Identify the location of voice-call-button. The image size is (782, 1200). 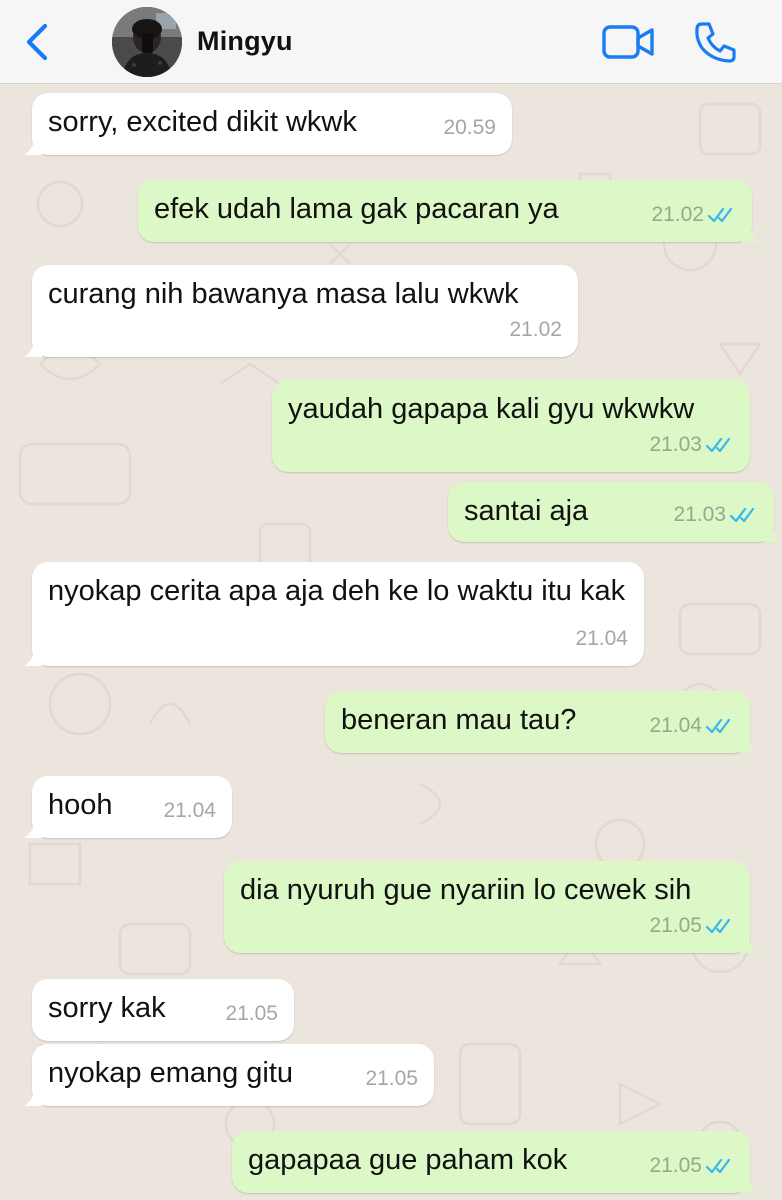
(715, 42).